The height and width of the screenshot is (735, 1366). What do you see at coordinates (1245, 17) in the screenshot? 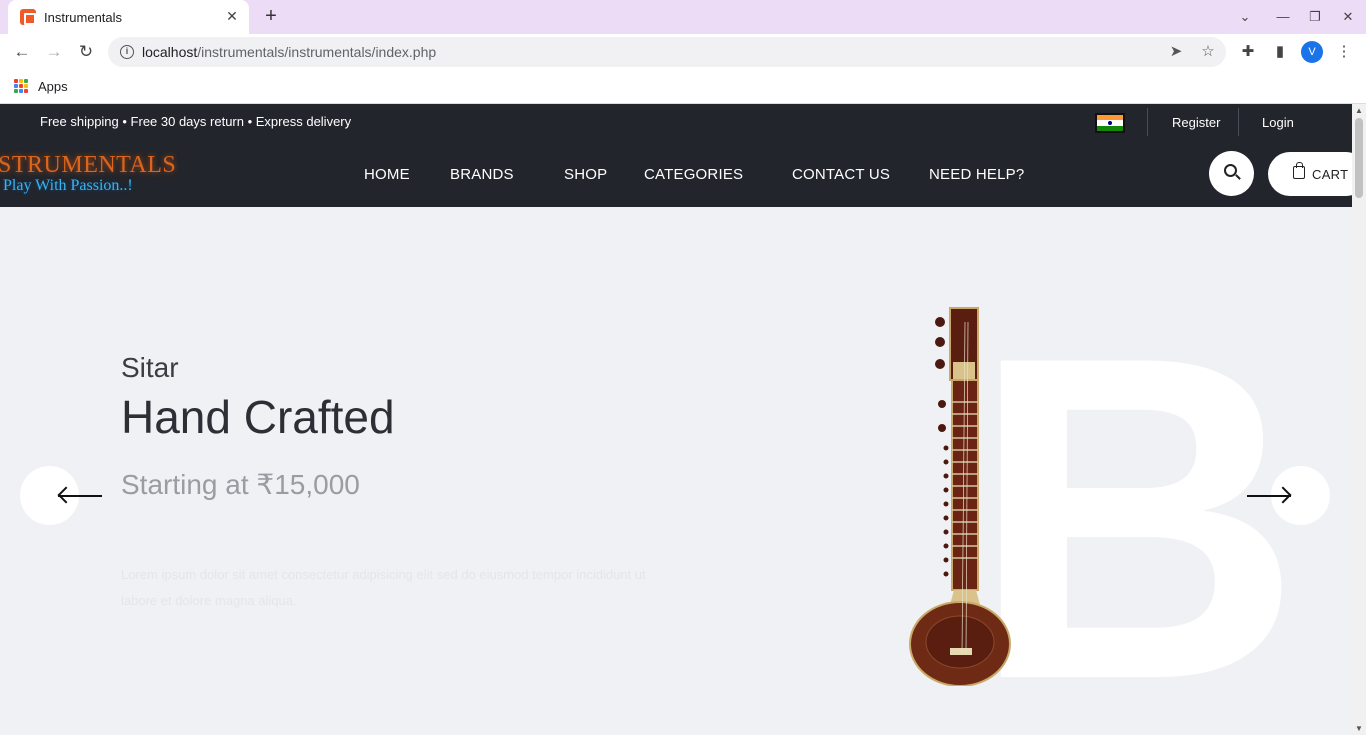
I see `tab-search-chevron-icon: ⌄` at bounding box center [1245, 17].